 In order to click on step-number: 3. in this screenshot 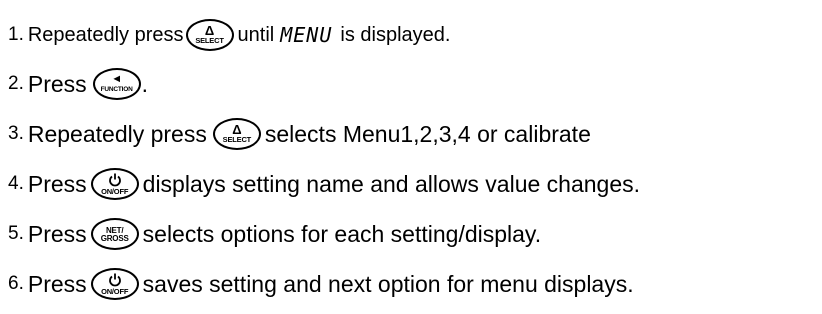, I will do `click(16, 133)`.